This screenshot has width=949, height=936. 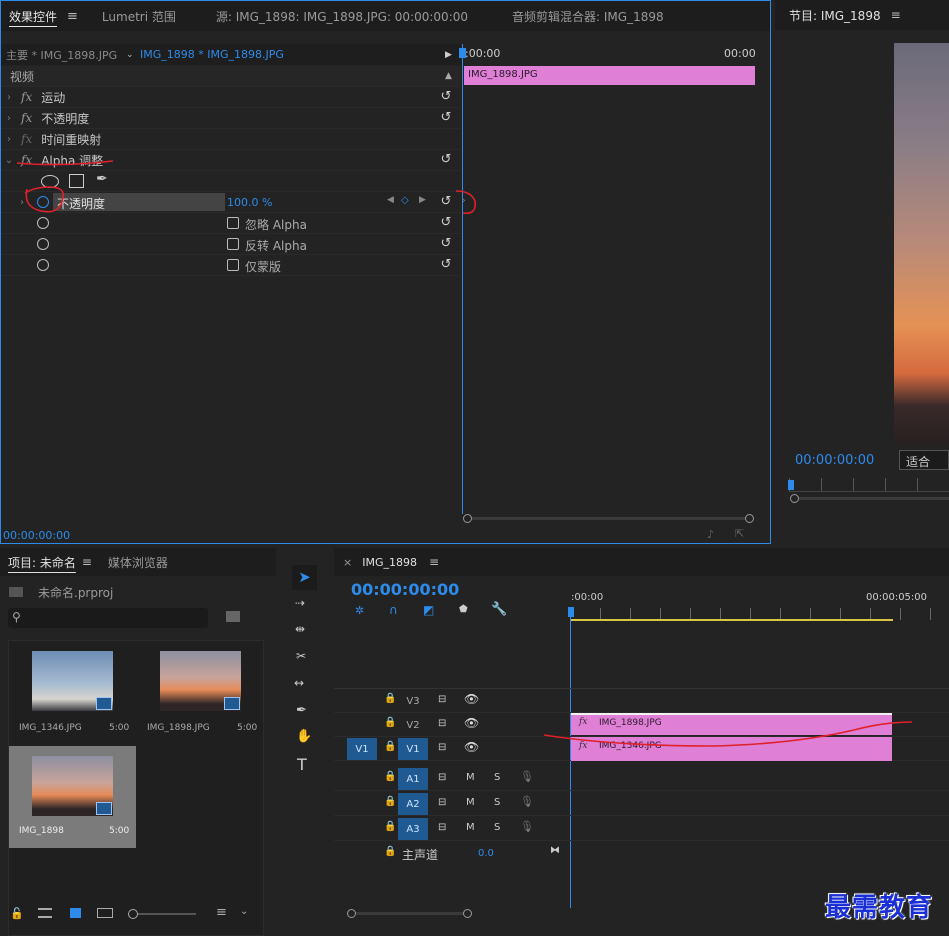 I want to click on timeline-timecode: 00:00:00:00, so click(x=405, y=589).